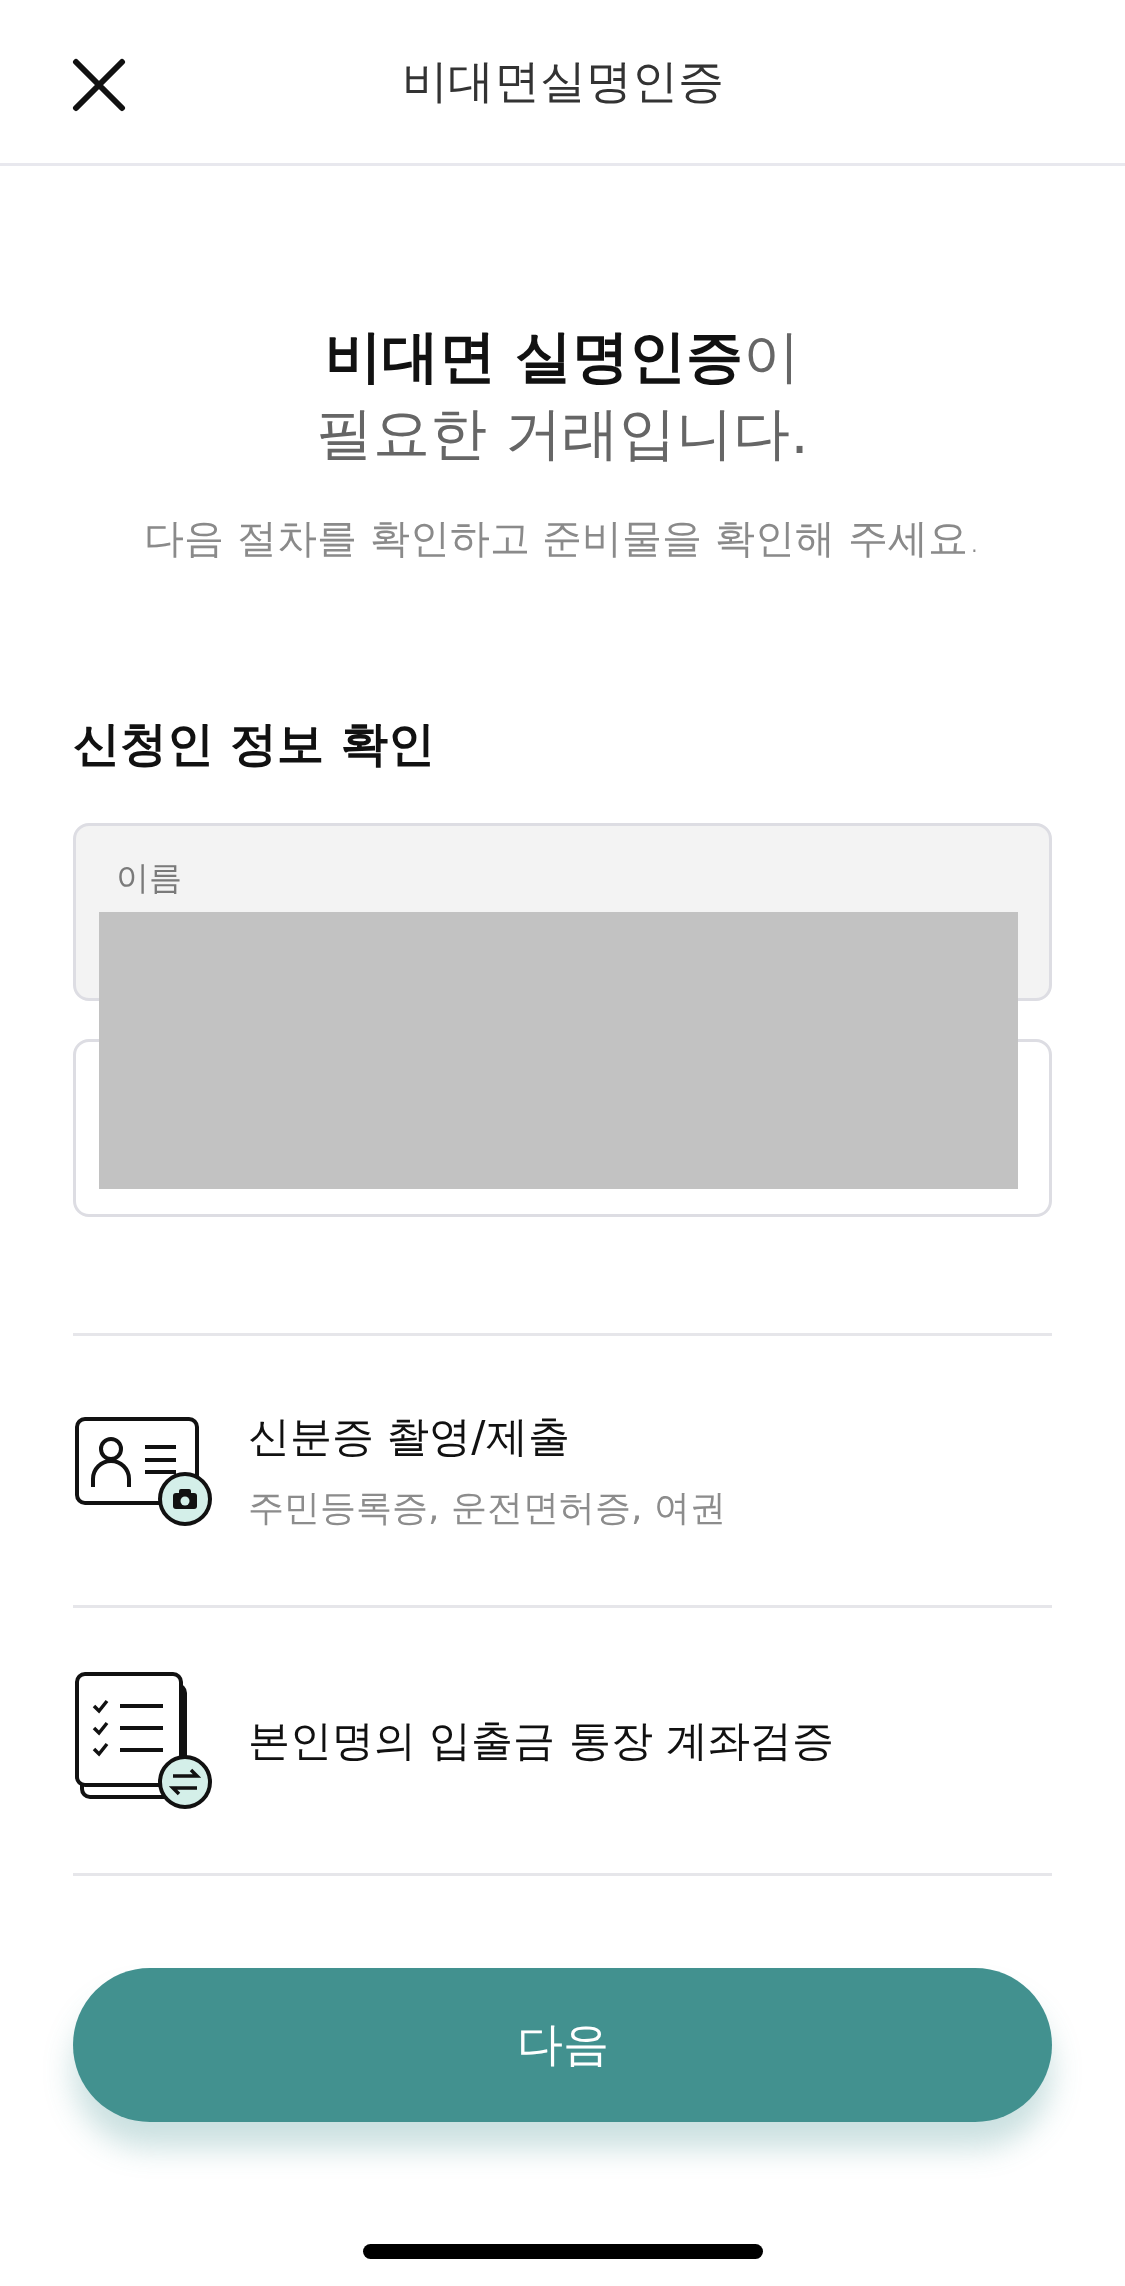 The height and width of the screenshot is (2286, 1125). I want to click on next-button: 다음, so click(562, 2045).